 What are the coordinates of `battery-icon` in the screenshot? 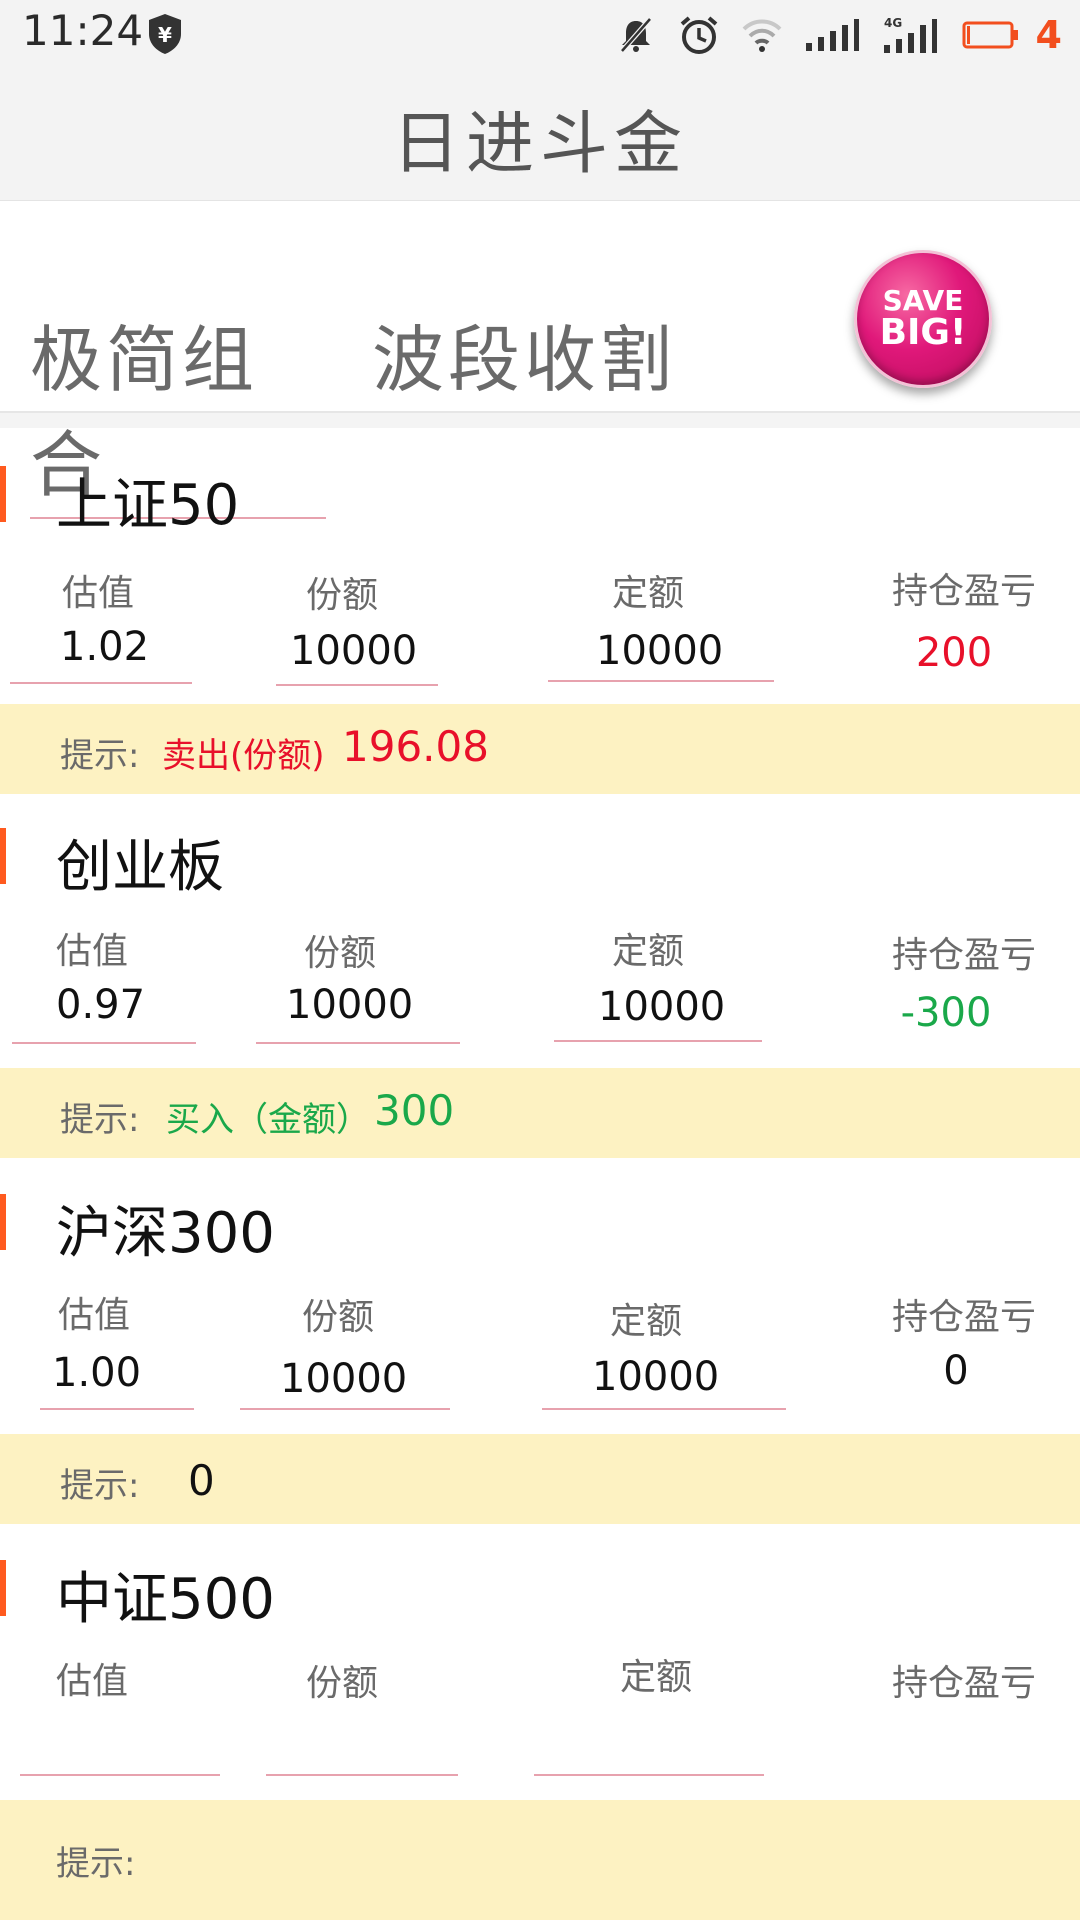 It's located at (990, 35).